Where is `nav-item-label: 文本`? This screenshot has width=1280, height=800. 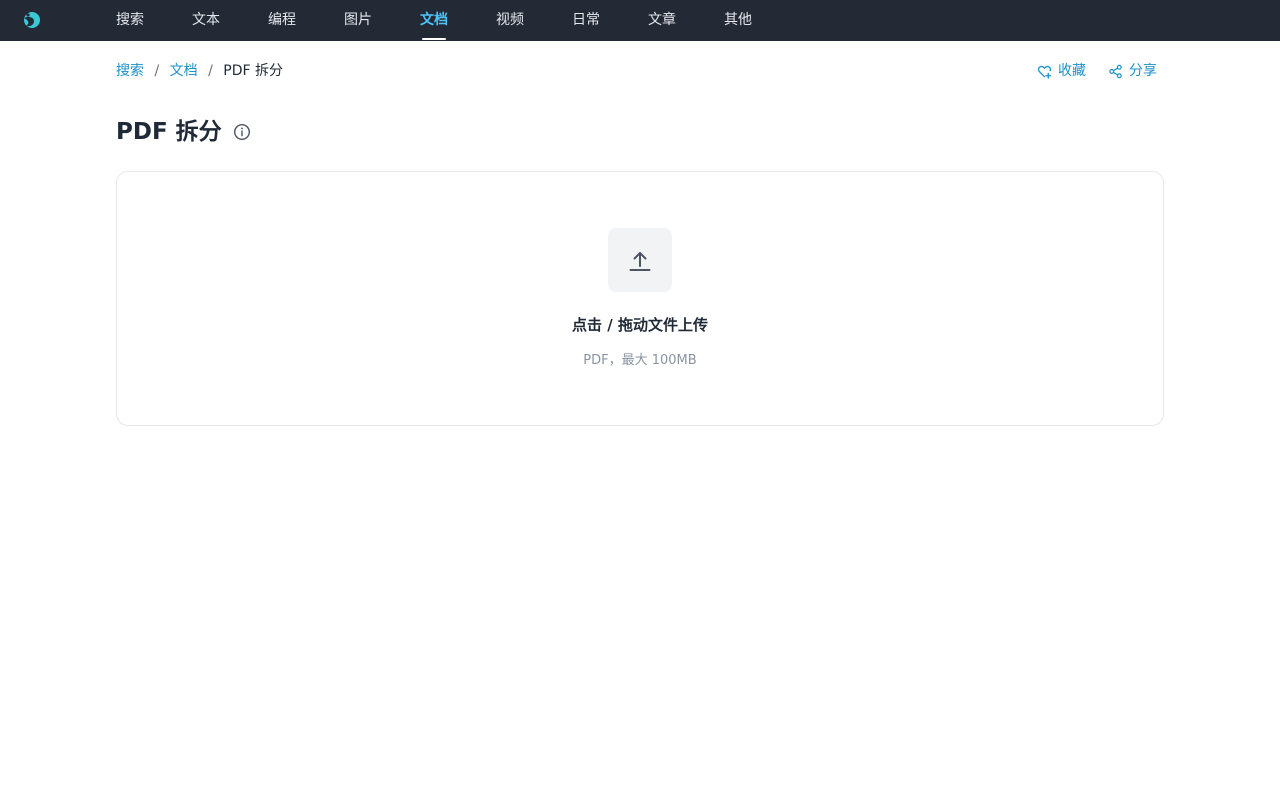 nav-item-label: 文本 is located at coordinates (206, 20).